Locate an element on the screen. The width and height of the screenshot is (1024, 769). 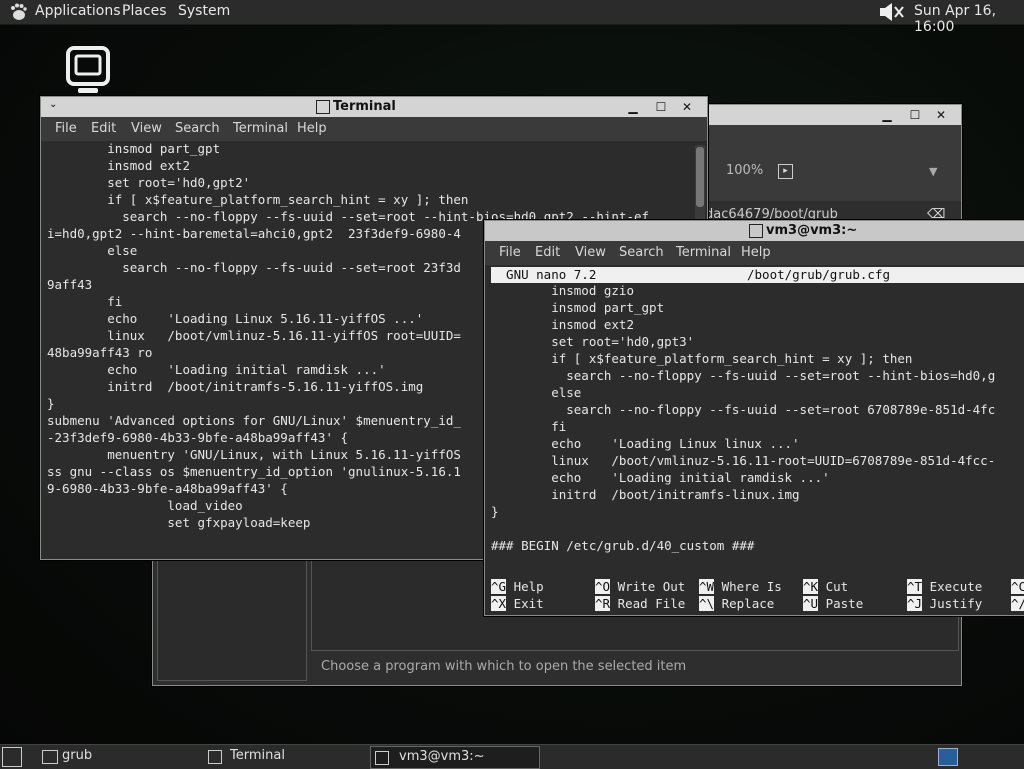
editor-line: insmod part_gpt is located at coordinates (578, 307).